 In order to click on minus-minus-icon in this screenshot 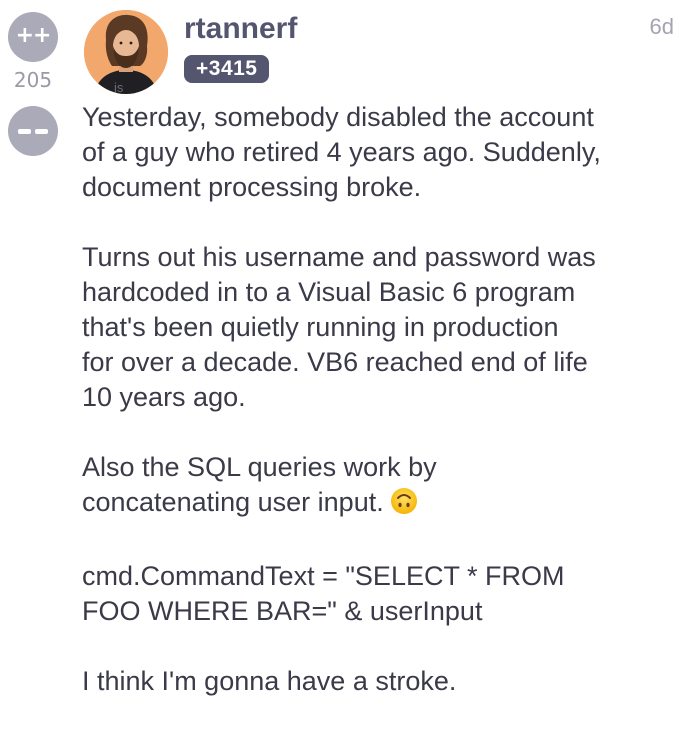, I will do `click(33, 131)`.